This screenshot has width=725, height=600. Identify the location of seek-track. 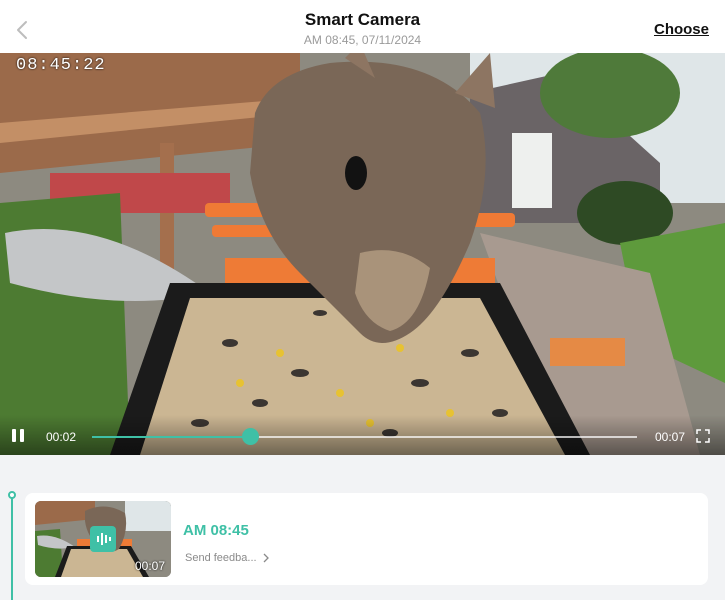
(364, 437).